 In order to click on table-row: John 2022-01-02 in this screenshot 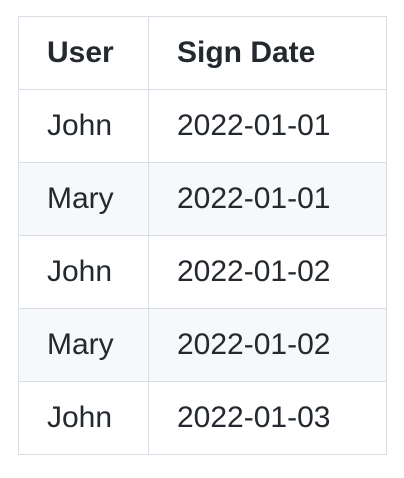, I will do `click(202, 272)`.